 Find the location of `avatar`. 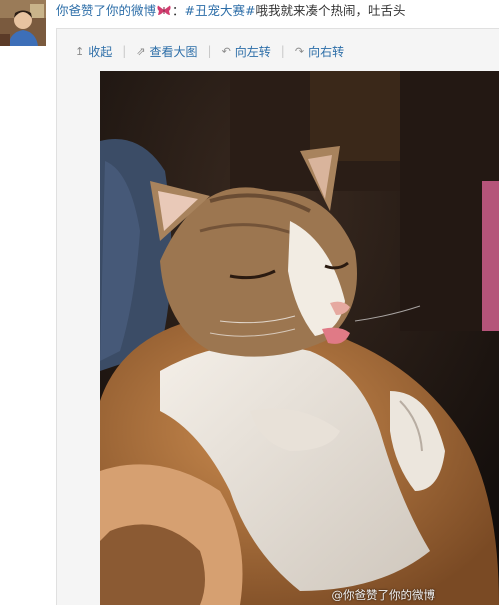

avatar is located at coordinates (23, 23).